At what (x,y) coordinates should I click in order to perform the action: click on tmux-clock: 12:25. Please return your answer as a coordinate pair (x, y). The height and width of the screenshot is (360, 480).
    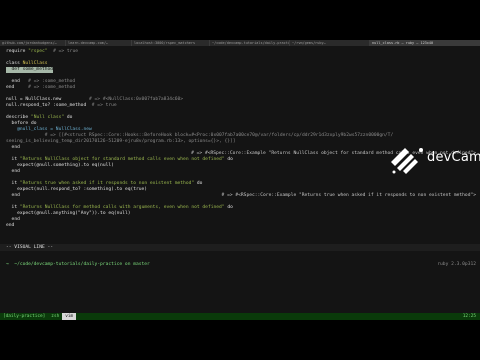
    Looking at the image, I should click on (469, 316).